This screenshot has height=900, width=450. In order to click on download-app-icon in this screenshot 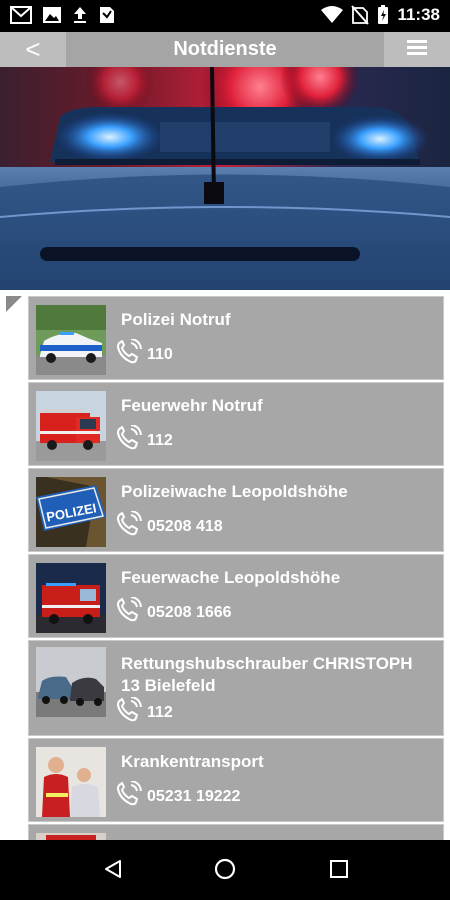, I will do `click(107, 15)`.